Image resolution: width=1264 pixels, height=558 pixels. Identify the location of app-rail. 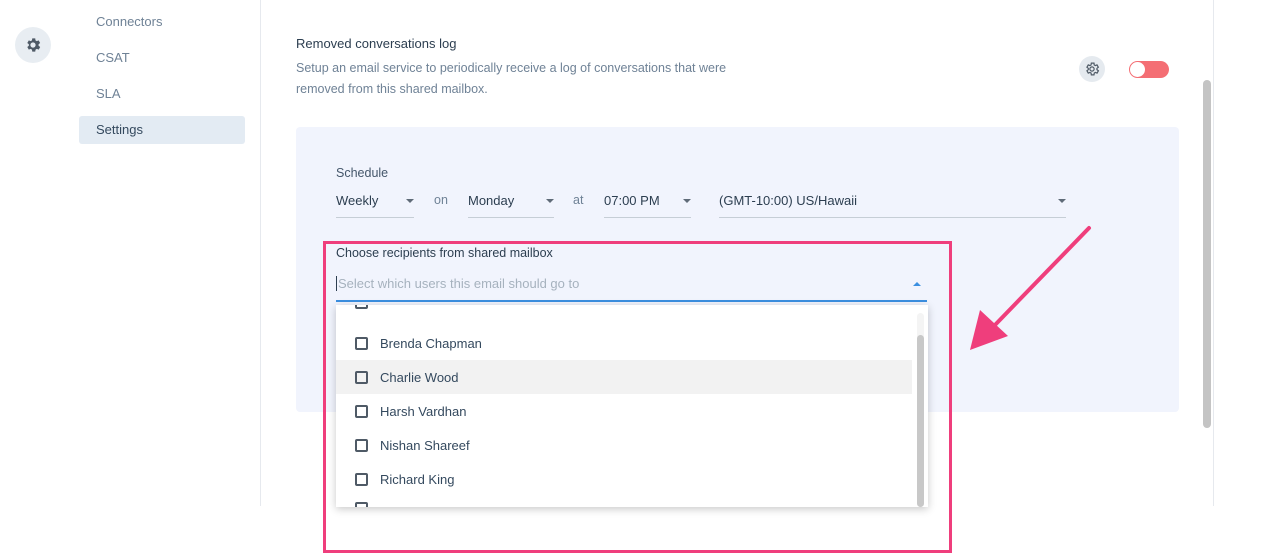
(33, 253).